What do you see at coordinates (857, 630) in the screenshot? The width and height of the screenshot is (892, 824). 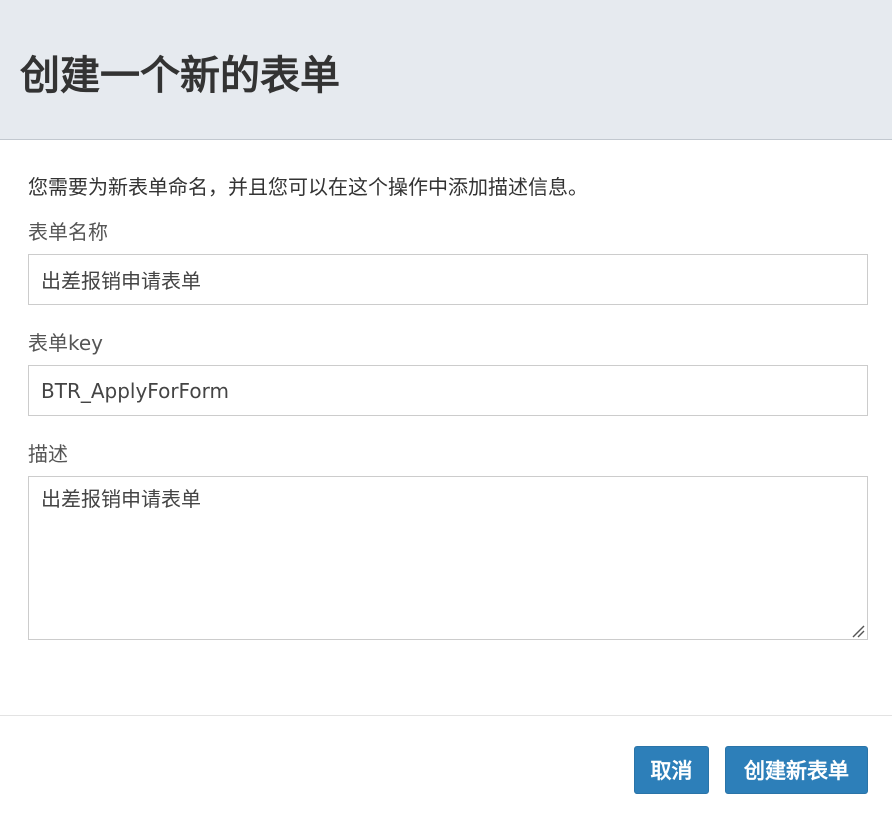 I see `resize-grip-icon` at bounding box center [857, 630].